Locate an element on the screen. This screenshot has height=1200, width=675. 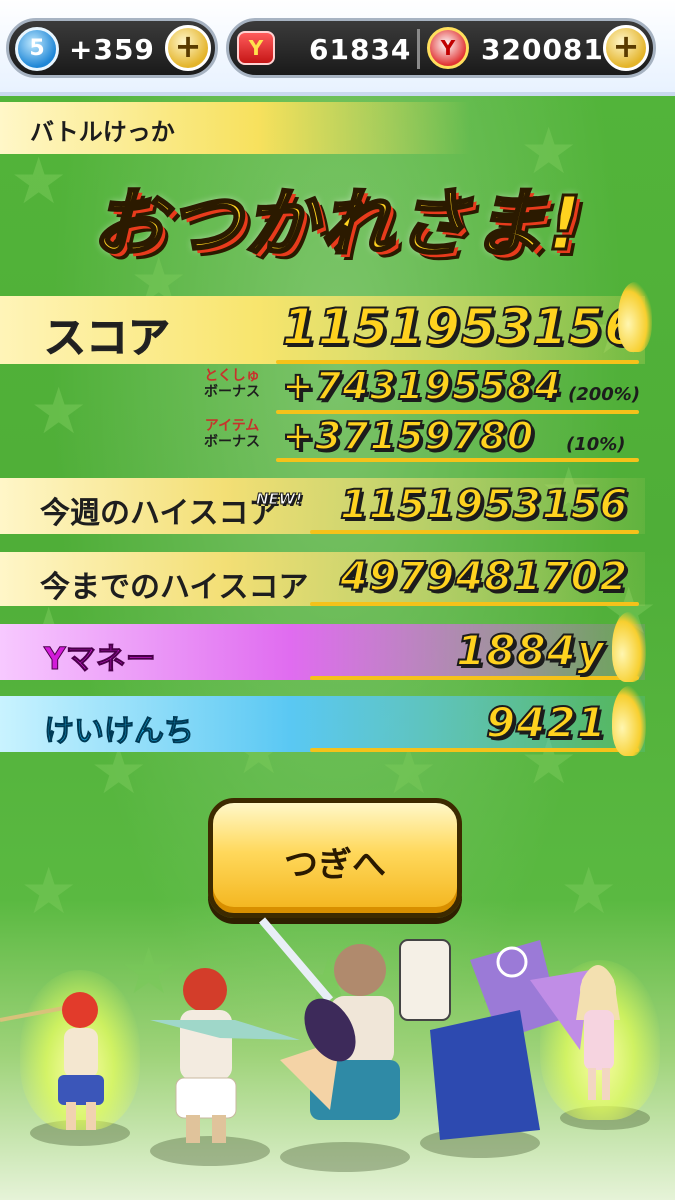
ticket-count: 61834 is located at coordinates (360, 49).